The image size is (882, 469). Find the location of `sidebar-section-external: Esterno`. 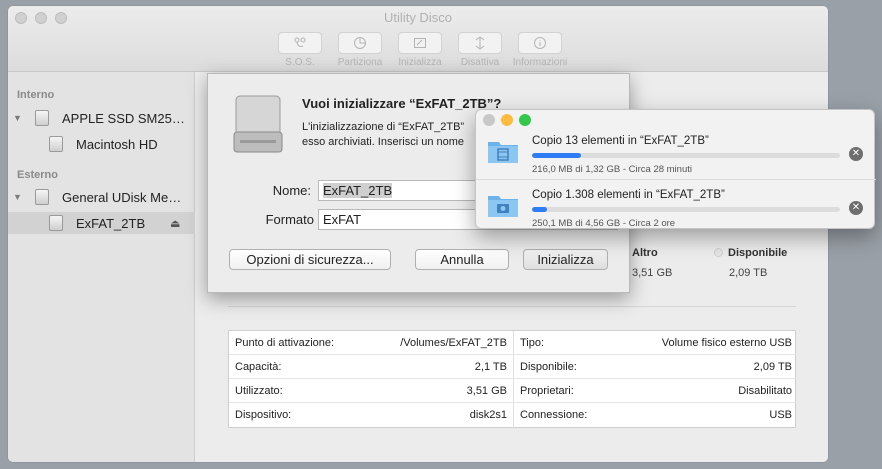

sidebar-section-external: Esterno is located at coordinates (37, 175).